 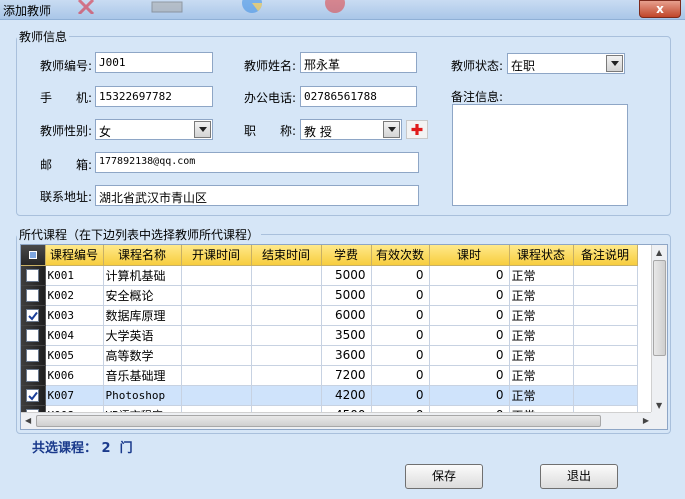 What do you see at coordinates (154, 129) in the screenshot?
I see `gender-select: 女` at bounding box center [154, 129].